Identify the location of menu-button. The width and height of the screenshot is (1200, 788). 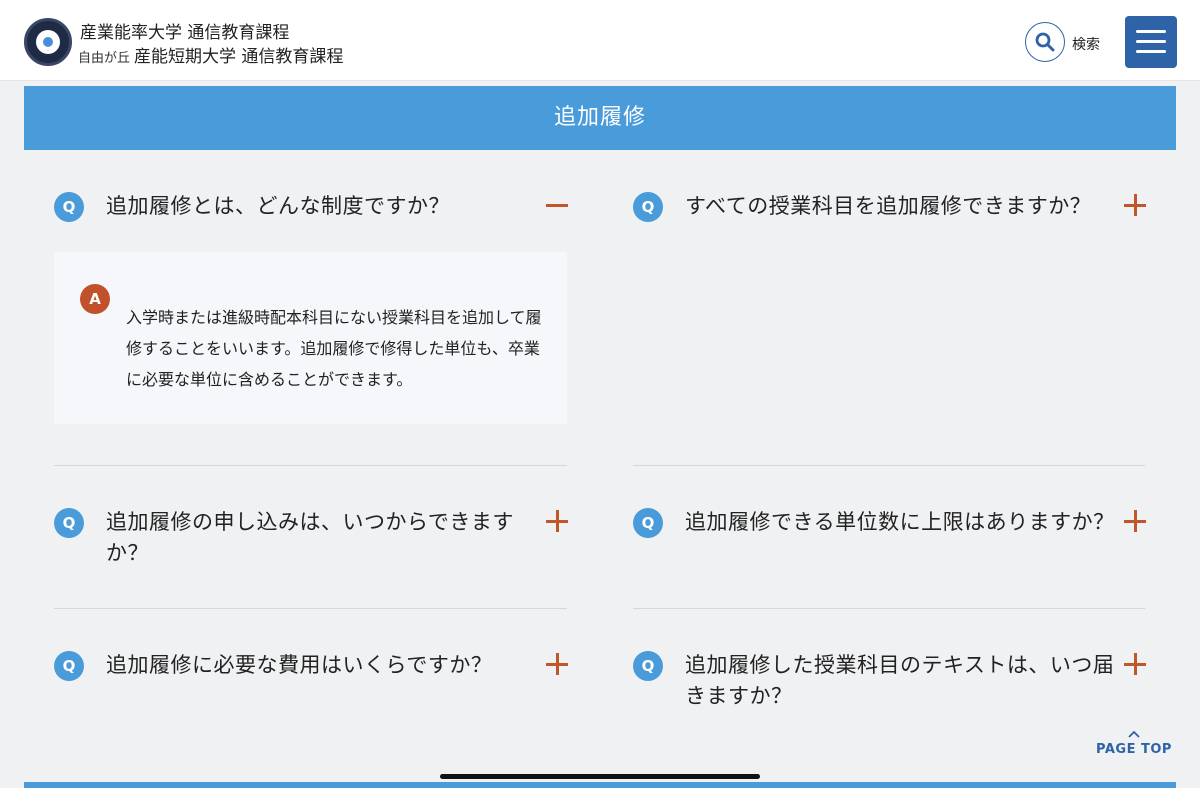
(1151, 42).